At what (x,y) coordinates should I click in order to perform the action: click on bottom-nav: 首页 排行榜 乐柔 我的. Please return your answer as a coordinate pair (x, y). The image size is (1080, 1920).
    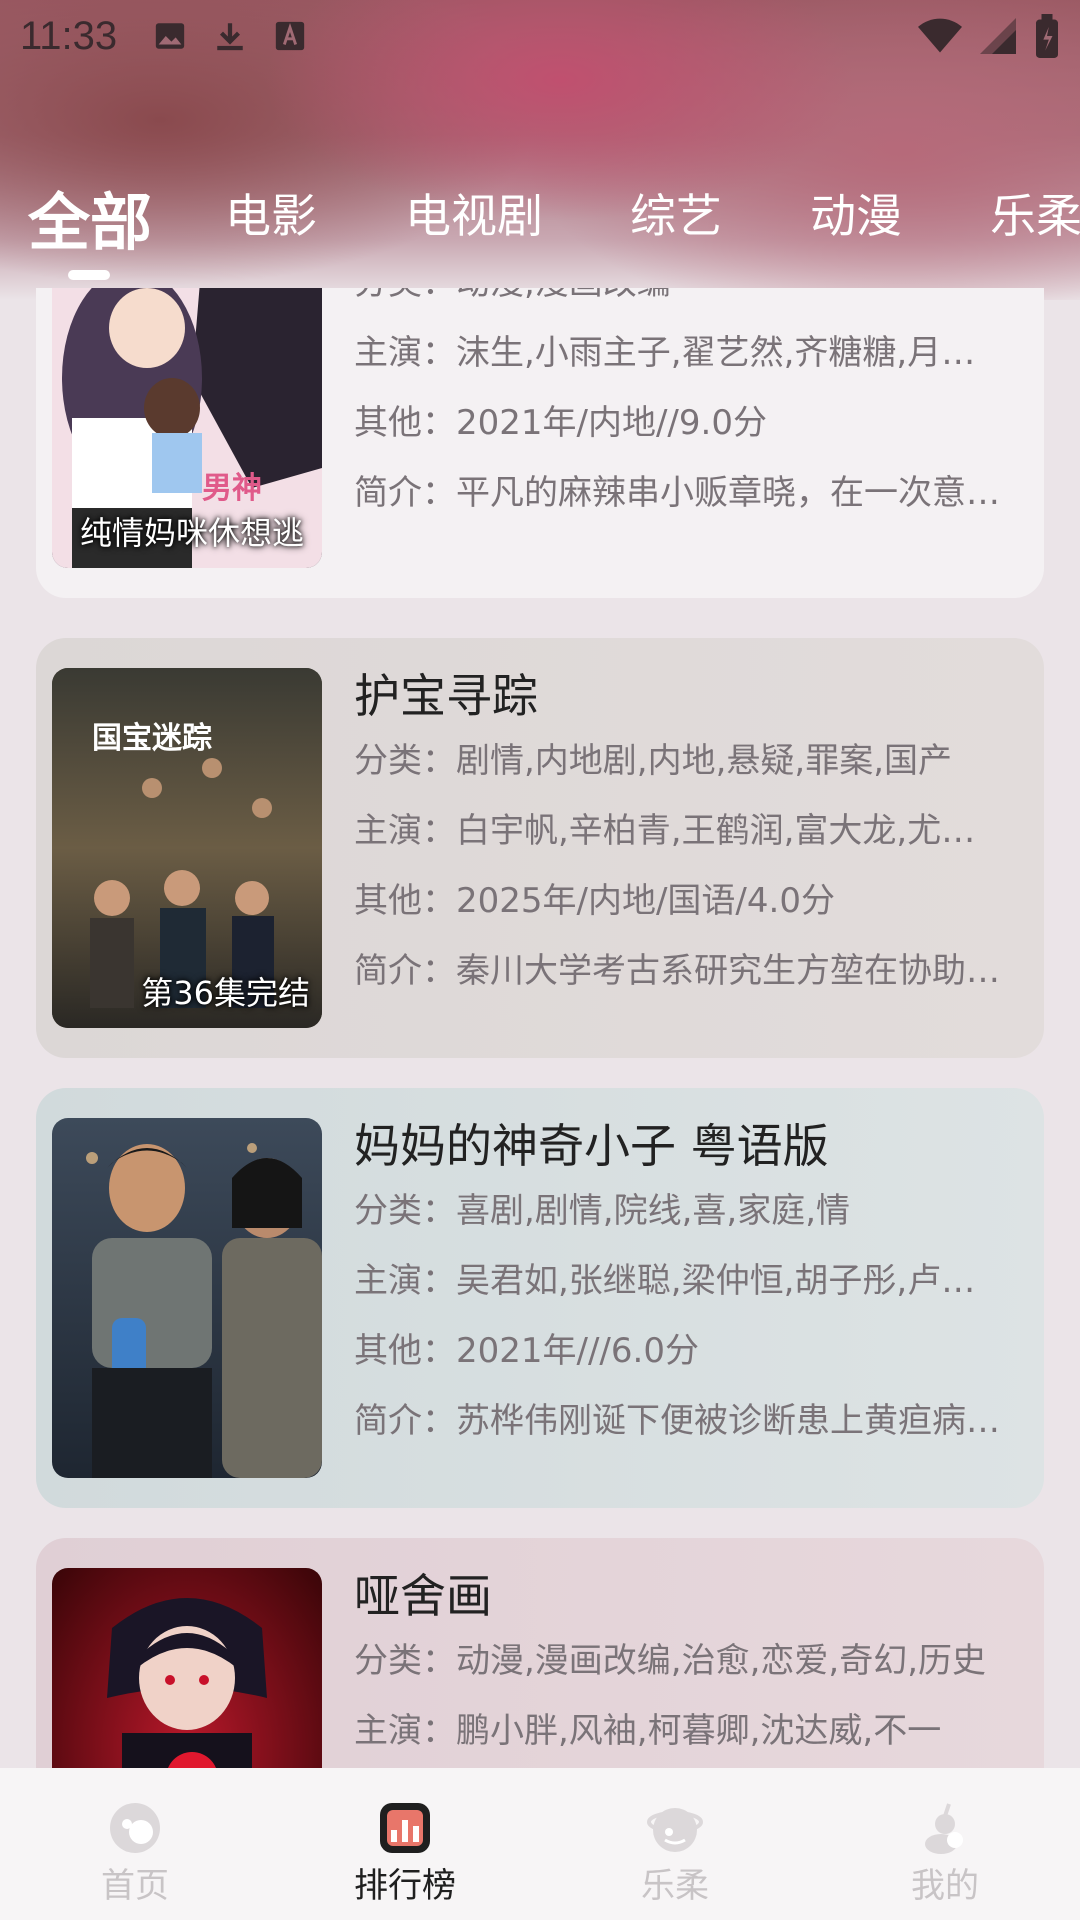
    Looking at the image, I should click on (540, 1844).